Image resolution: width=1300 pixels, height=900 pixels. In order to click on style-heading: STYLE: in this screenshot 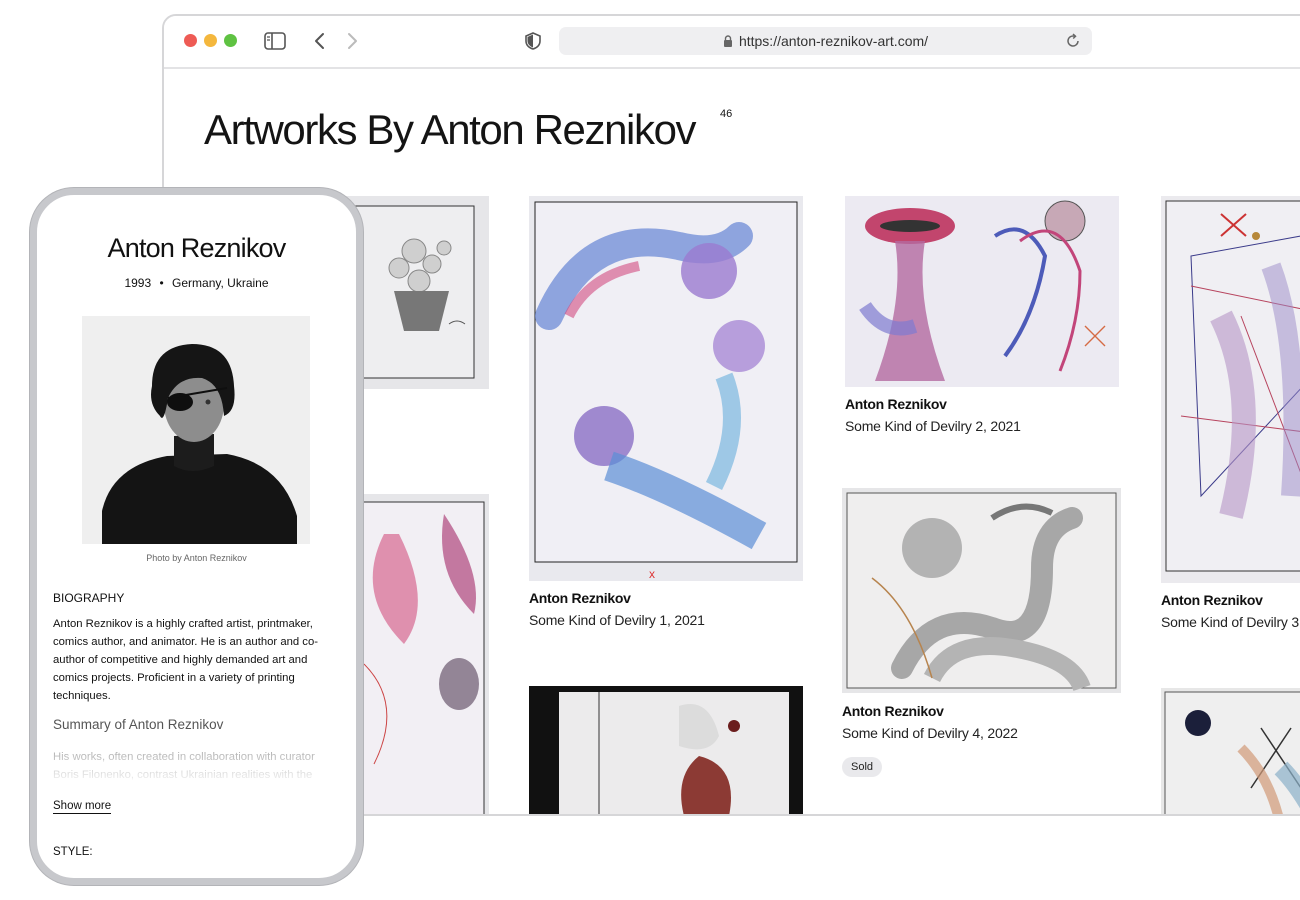, I will do `click(73, 852)`.